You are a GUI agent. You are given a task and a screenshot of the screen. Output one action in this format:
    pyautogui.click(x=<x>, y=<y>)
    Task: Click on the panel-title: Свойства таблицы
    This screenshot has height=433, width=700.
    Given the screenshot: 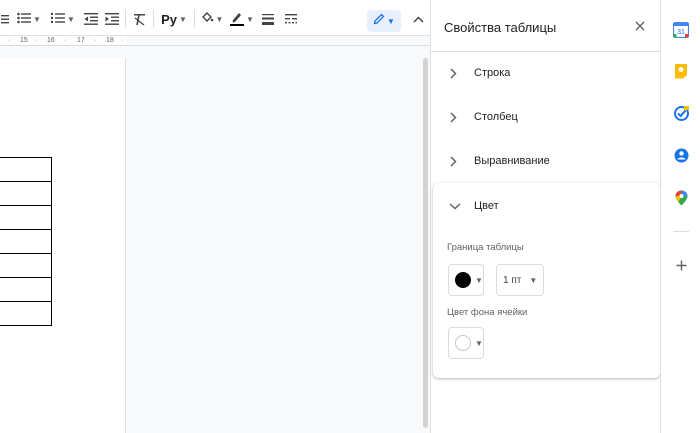 What is the action you would take?
    pyautogui.click(x=500, y=27)
    